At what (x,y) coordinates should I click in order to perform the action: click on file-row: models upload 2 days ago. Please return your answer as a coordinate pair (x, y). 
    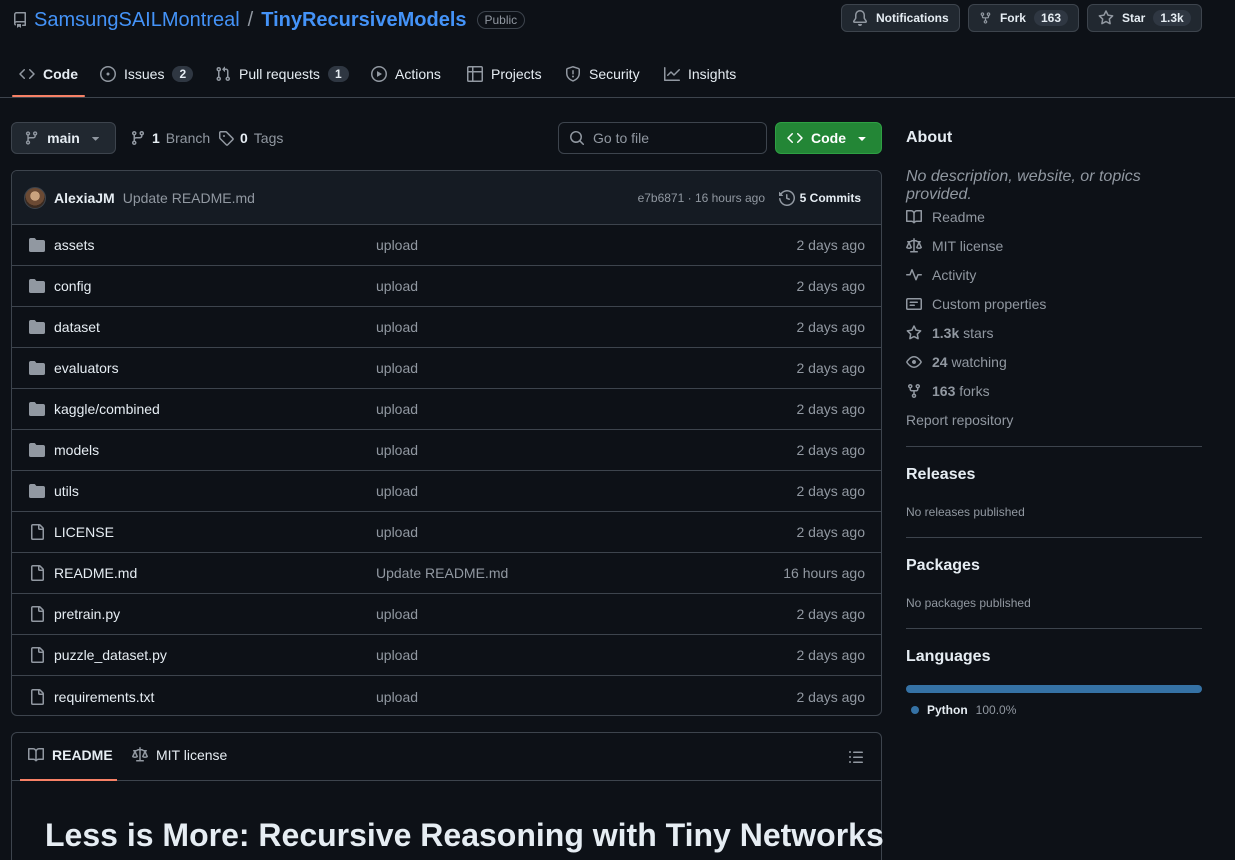
    Looking at the image, I should click on (446, 450).